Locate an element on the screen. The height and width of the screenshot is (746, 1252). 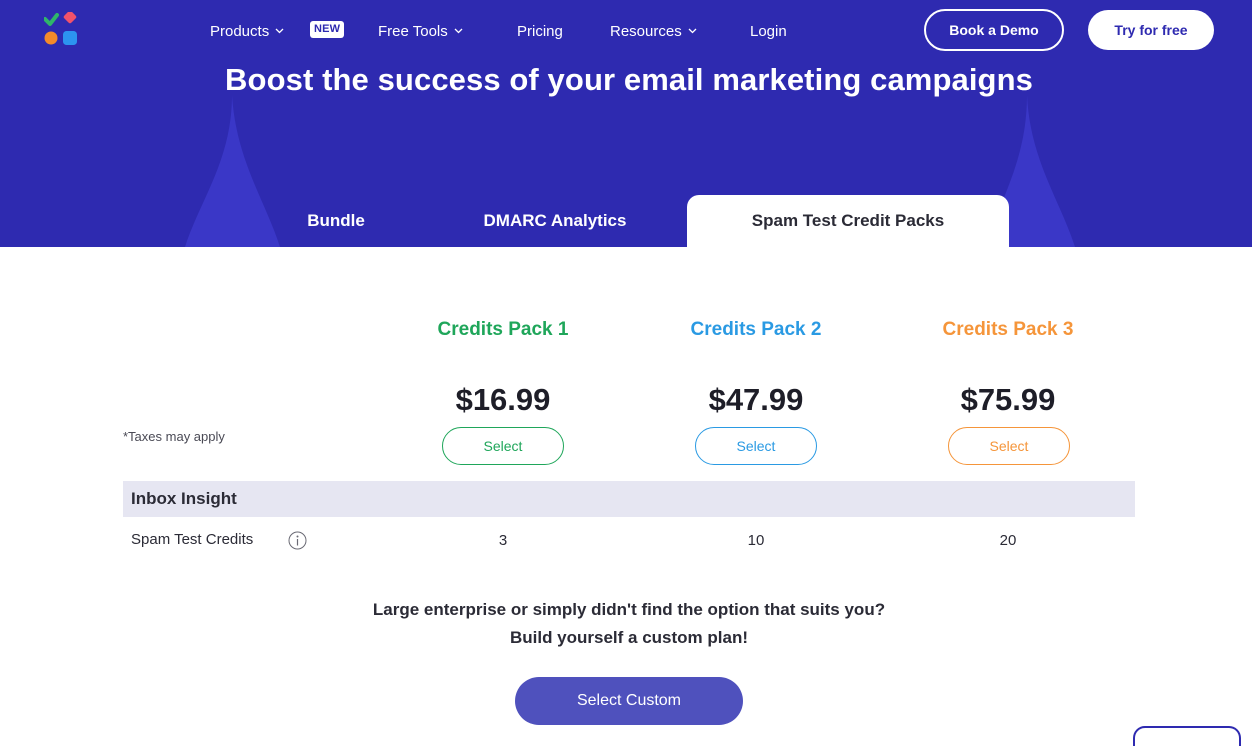
pack-1-select-button: Select is located at coordinates (503, 446).